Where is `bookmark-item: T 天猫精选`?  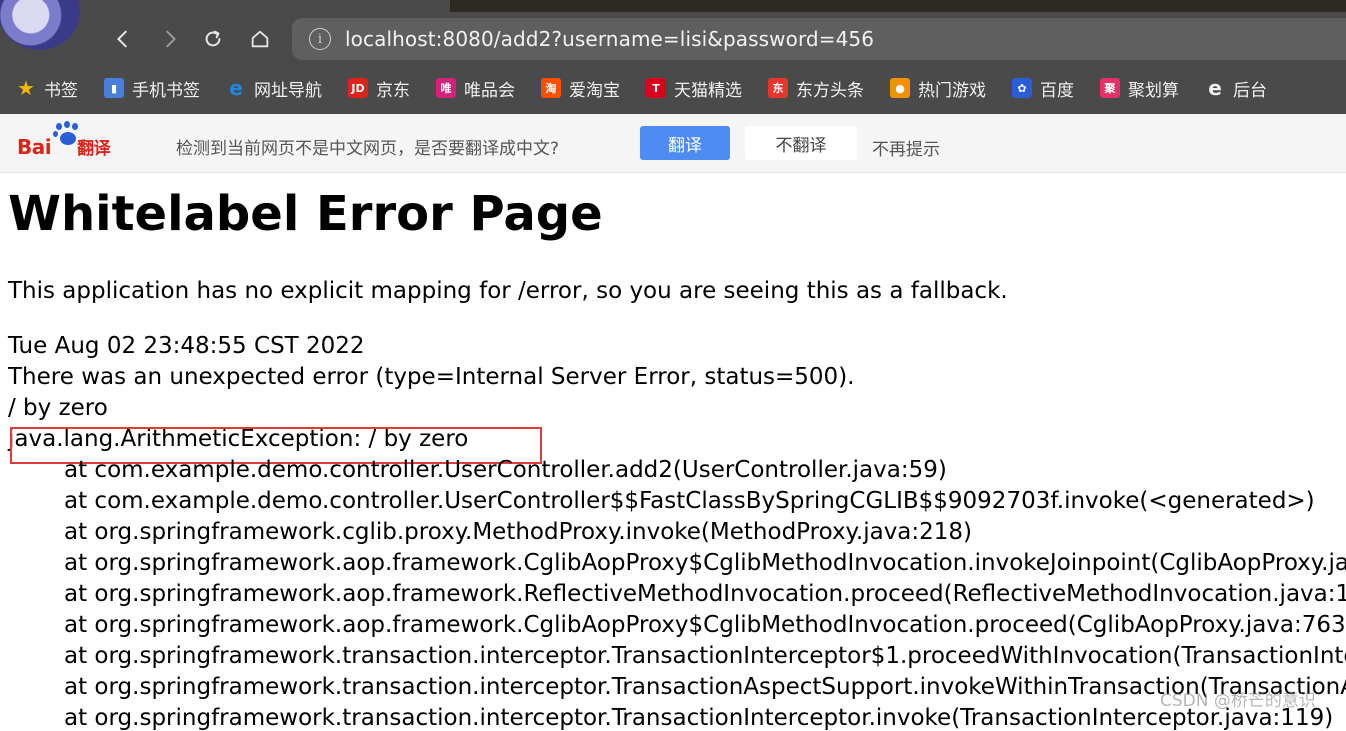
bookmark-item: T 天猫精选 is located at coordinates (694, 88).